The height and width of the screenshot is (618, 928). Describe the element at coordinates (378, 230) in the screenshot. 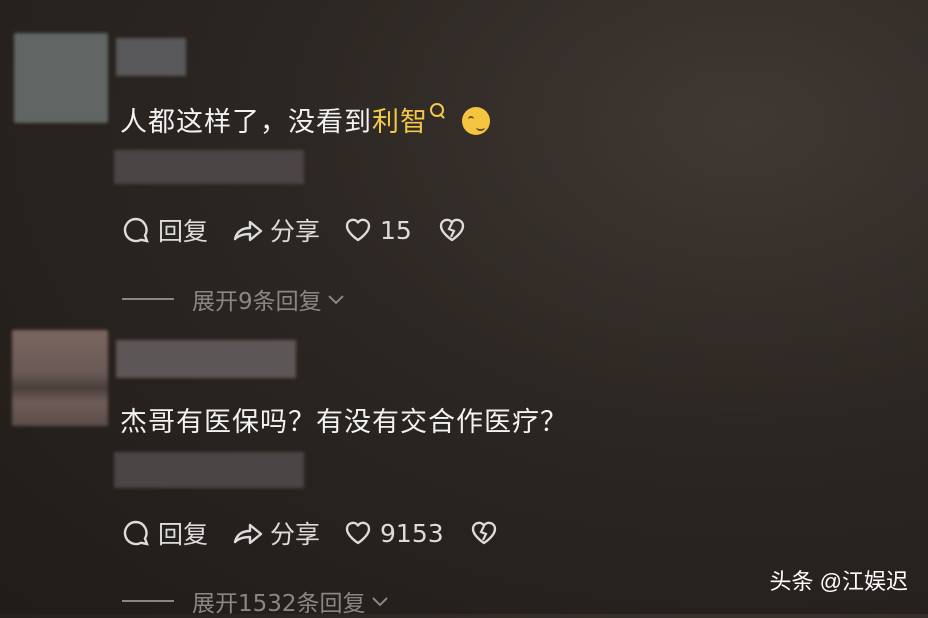

I see `like-button: 15` at that location.